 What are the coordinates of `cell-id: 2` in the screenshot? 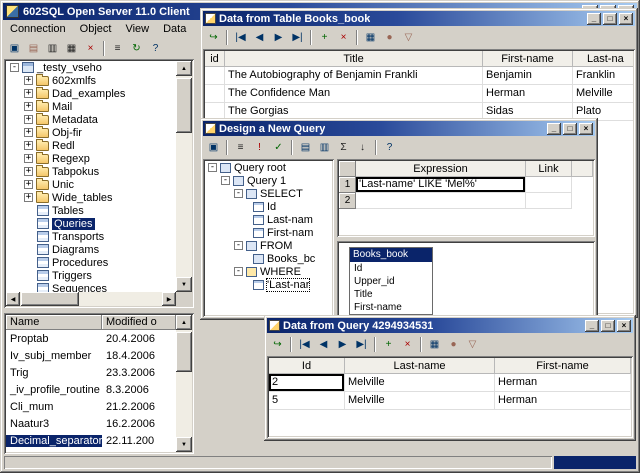 It's located at (307, 383).